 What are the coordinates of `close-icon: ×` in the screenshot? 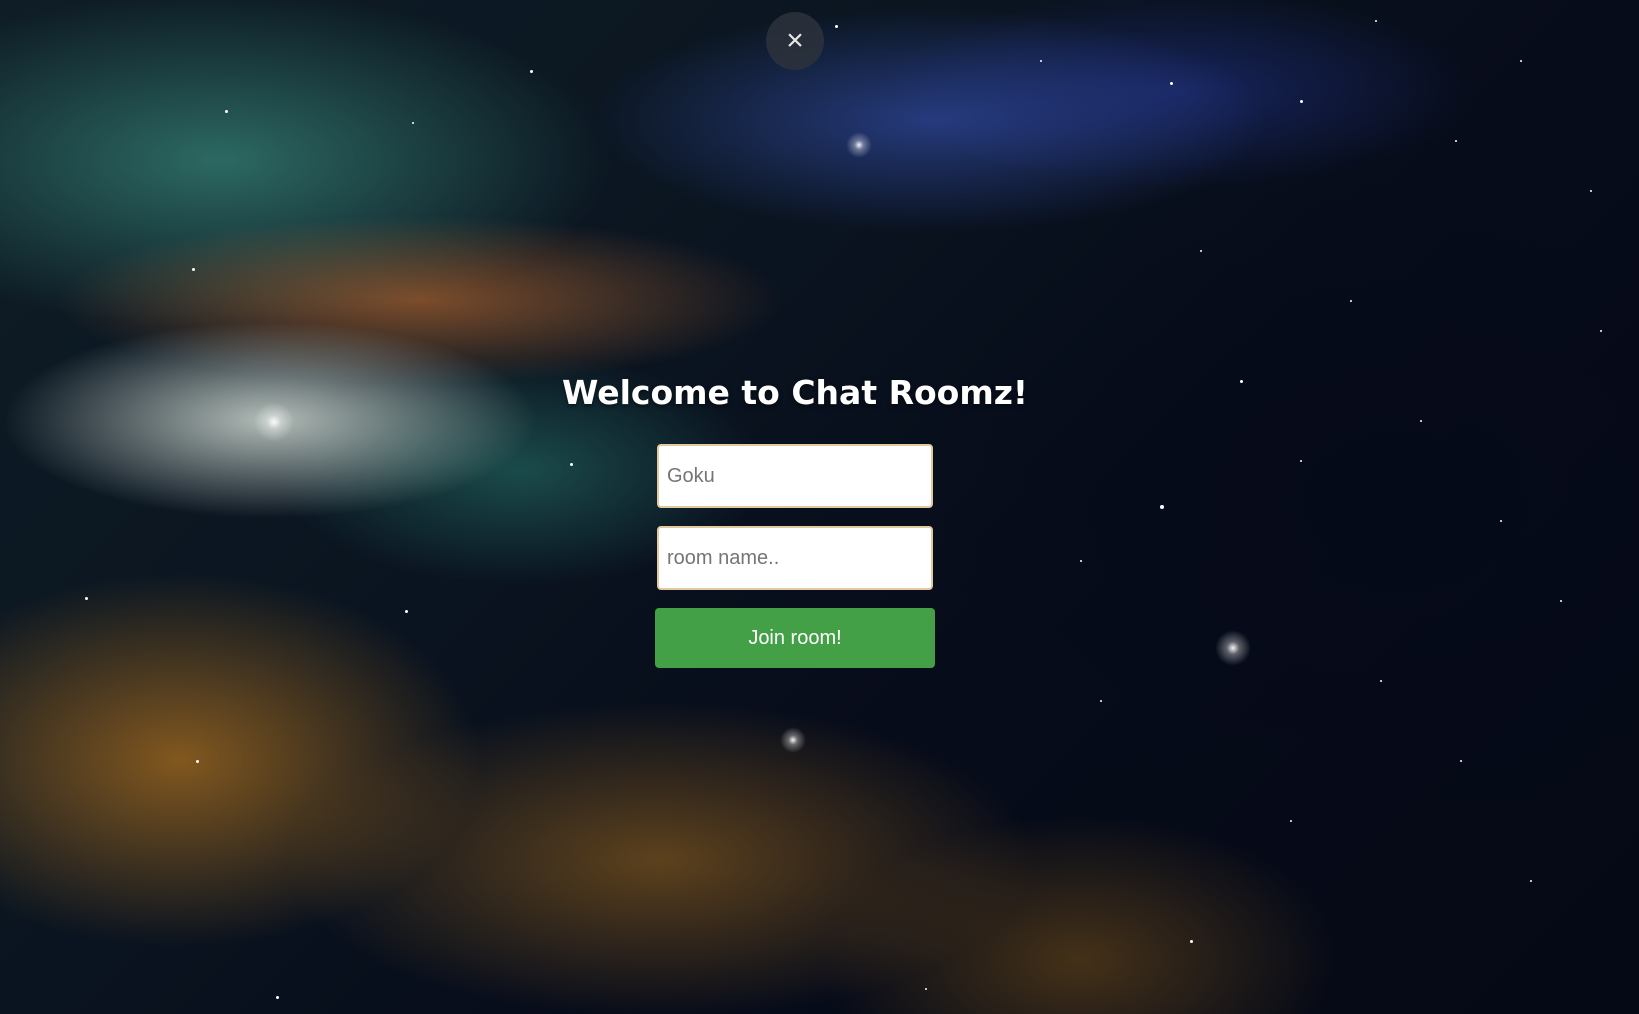 It's located at (795, 41).